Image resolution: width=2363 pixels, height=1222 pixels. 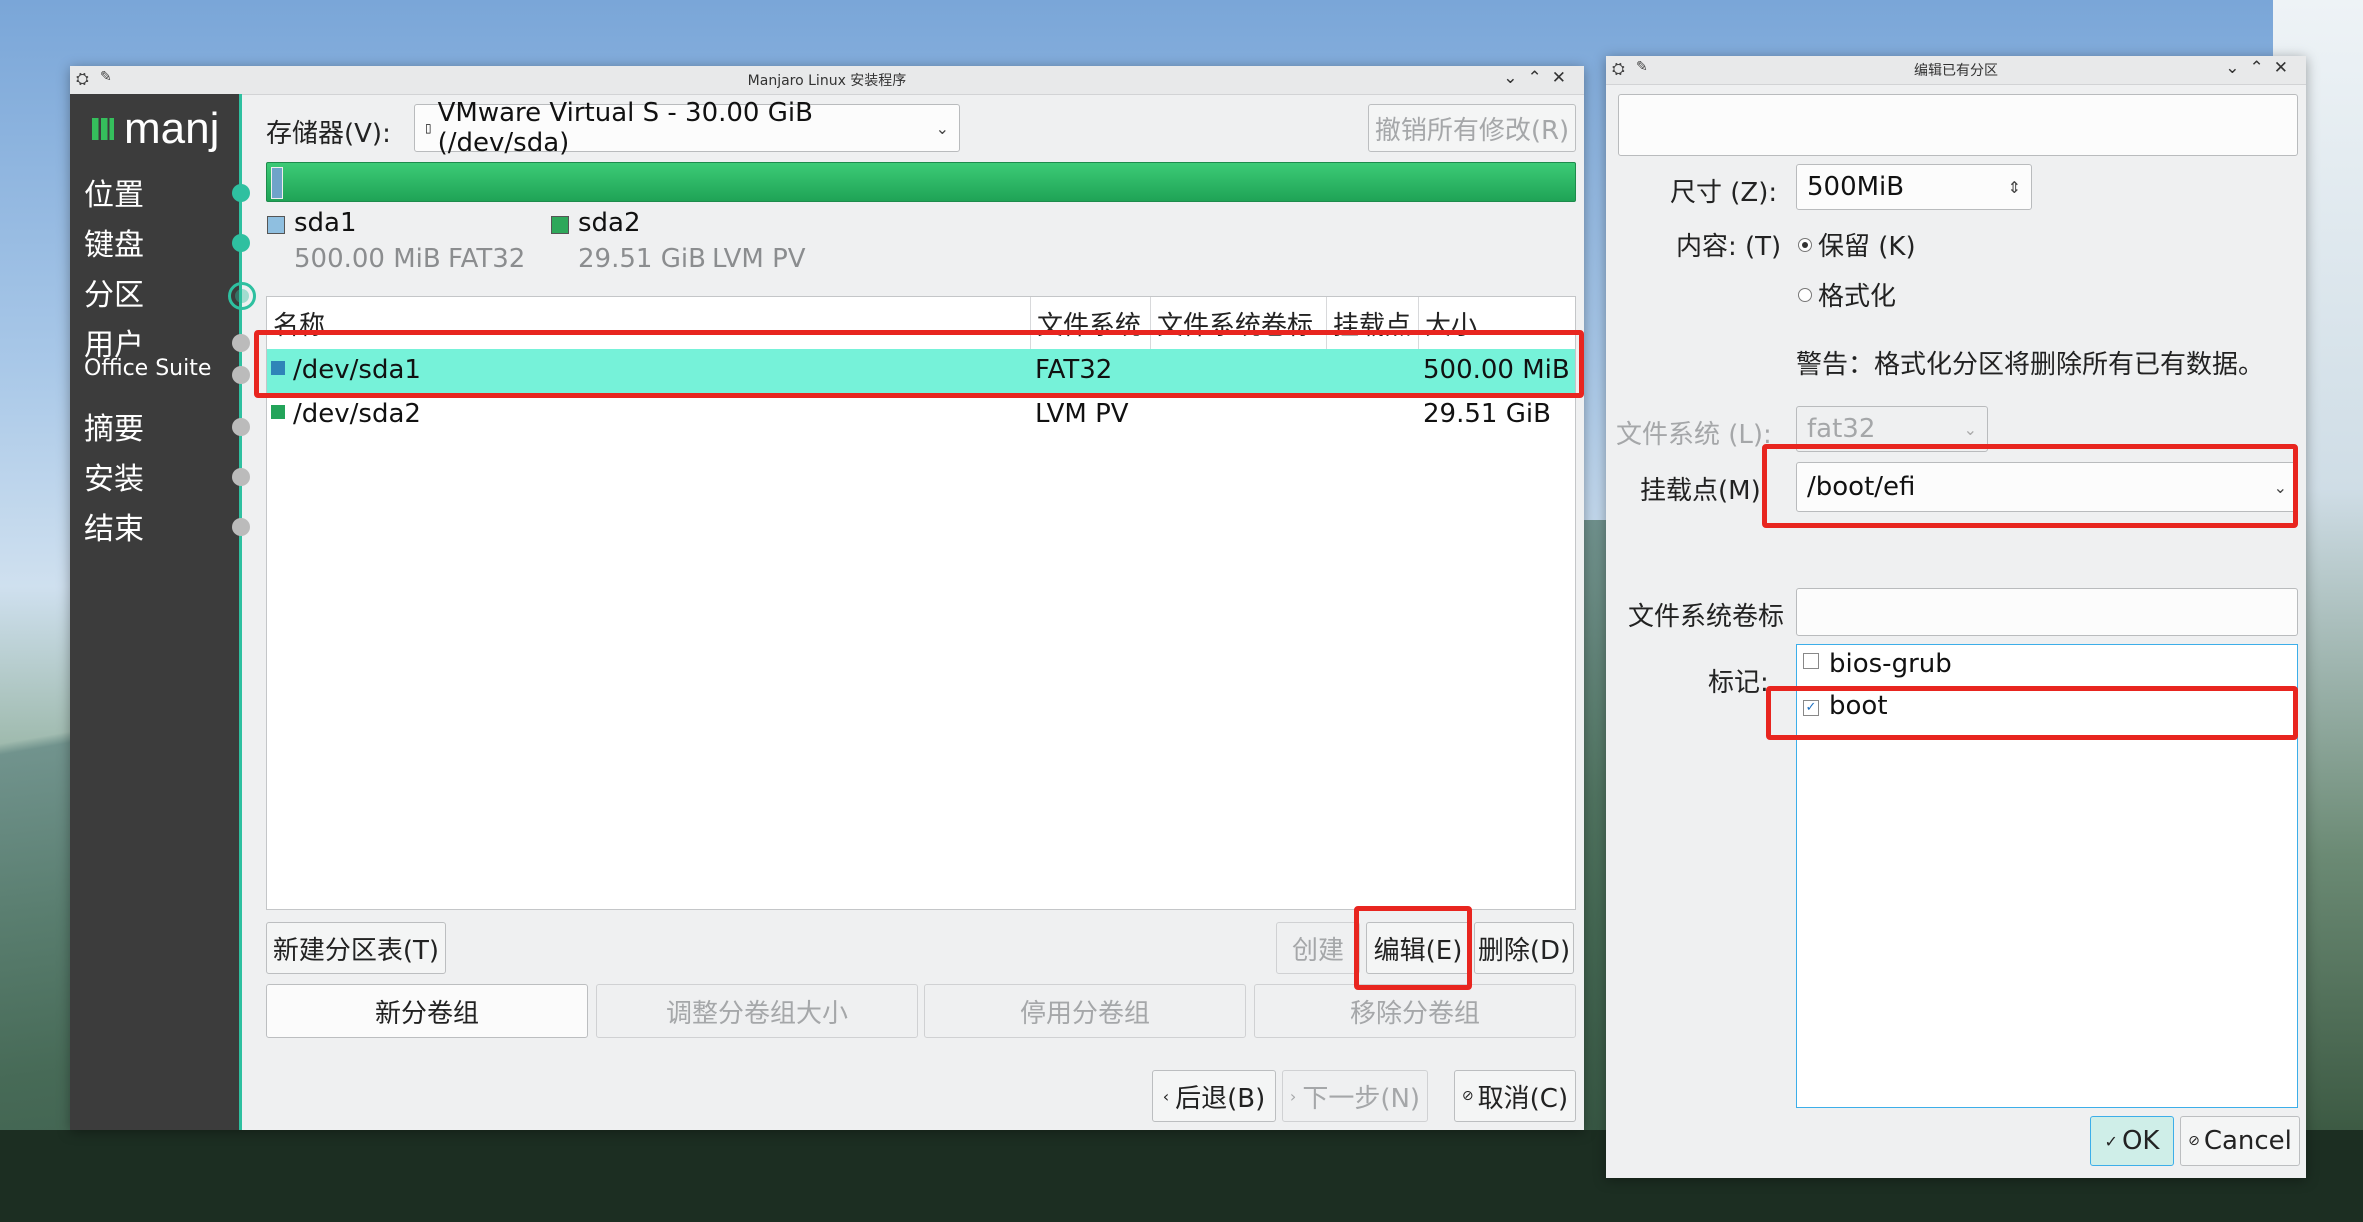 What do you see at coordinates (1318, 948) in the screenshot?
I see `create-button: 创建` at bounding box center [1318, 948].